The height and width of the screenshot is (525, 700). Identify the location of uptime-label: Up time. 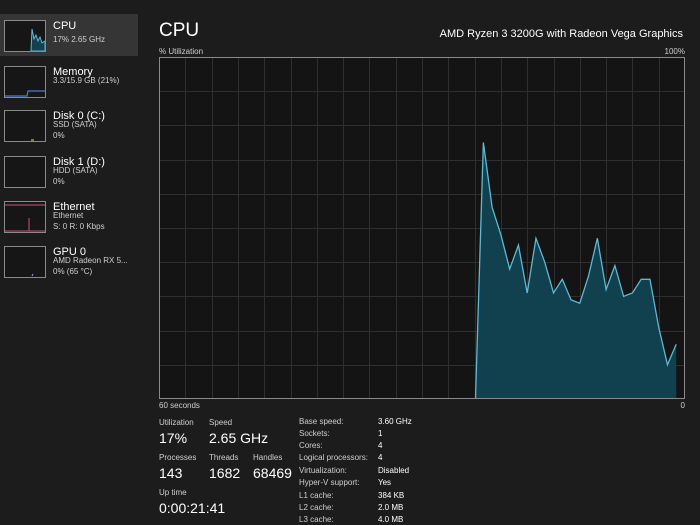
(173, 492).